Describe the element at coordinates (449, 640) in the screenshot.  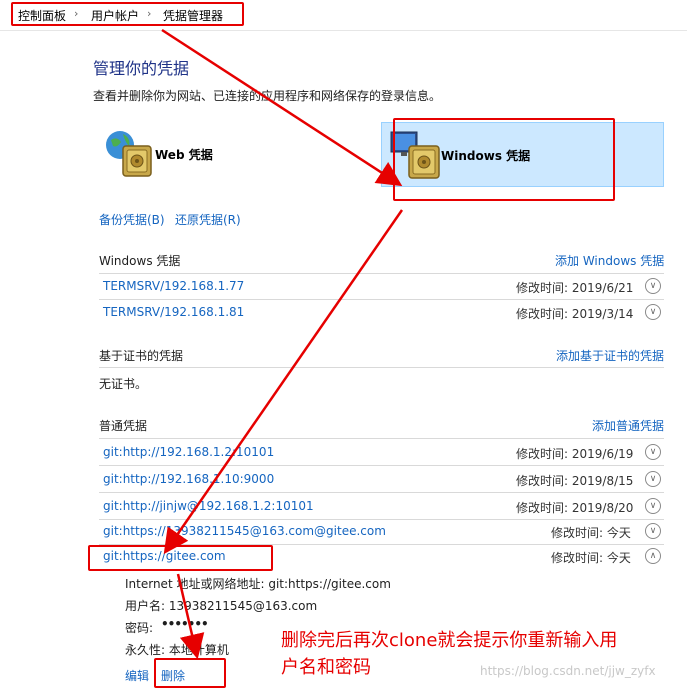
I see `annotation-line-1: 删除完后再次clone就会提示你重新输入用` at that location.